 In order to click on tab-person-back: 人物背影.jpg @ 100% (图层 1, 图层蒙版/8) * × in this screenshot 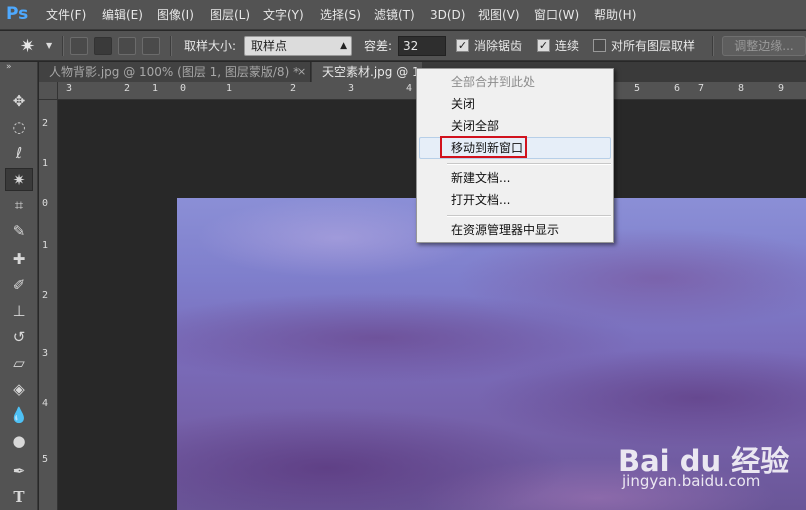, I will do `click(175, 72)`.